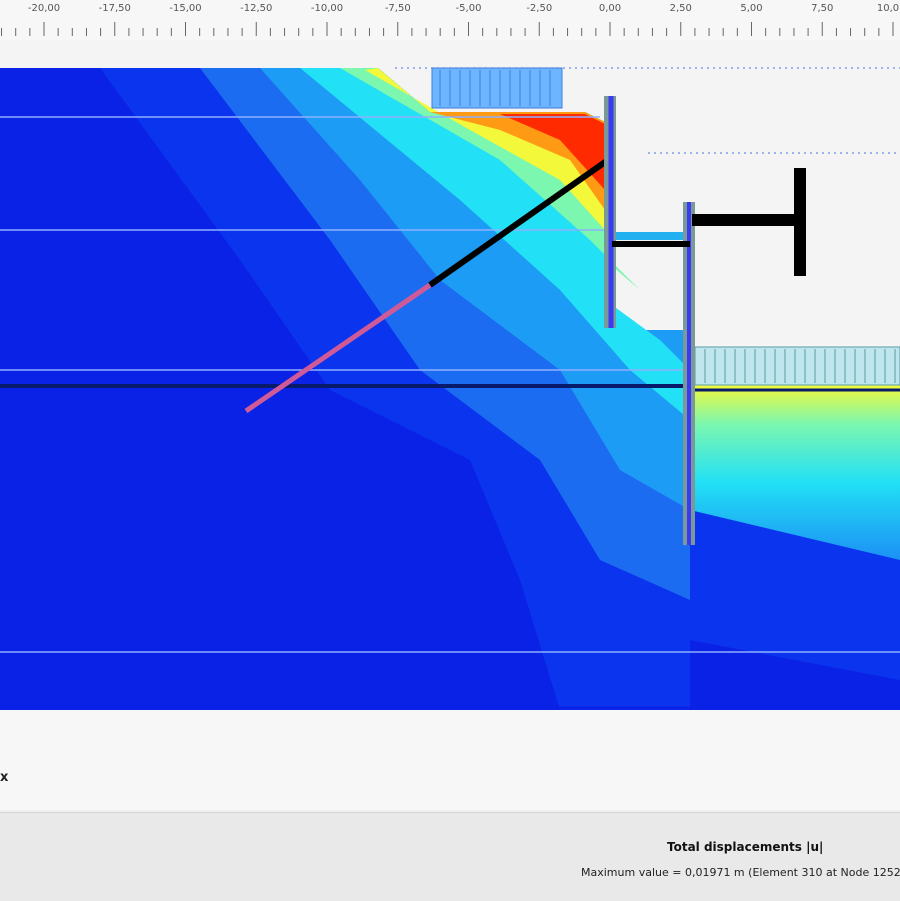 The height and width of the screenshot is (901, 900). Describe the element at coordinates (185, 8) in the screenshot. I see `ruler-tick-label: -15,00` at that location.